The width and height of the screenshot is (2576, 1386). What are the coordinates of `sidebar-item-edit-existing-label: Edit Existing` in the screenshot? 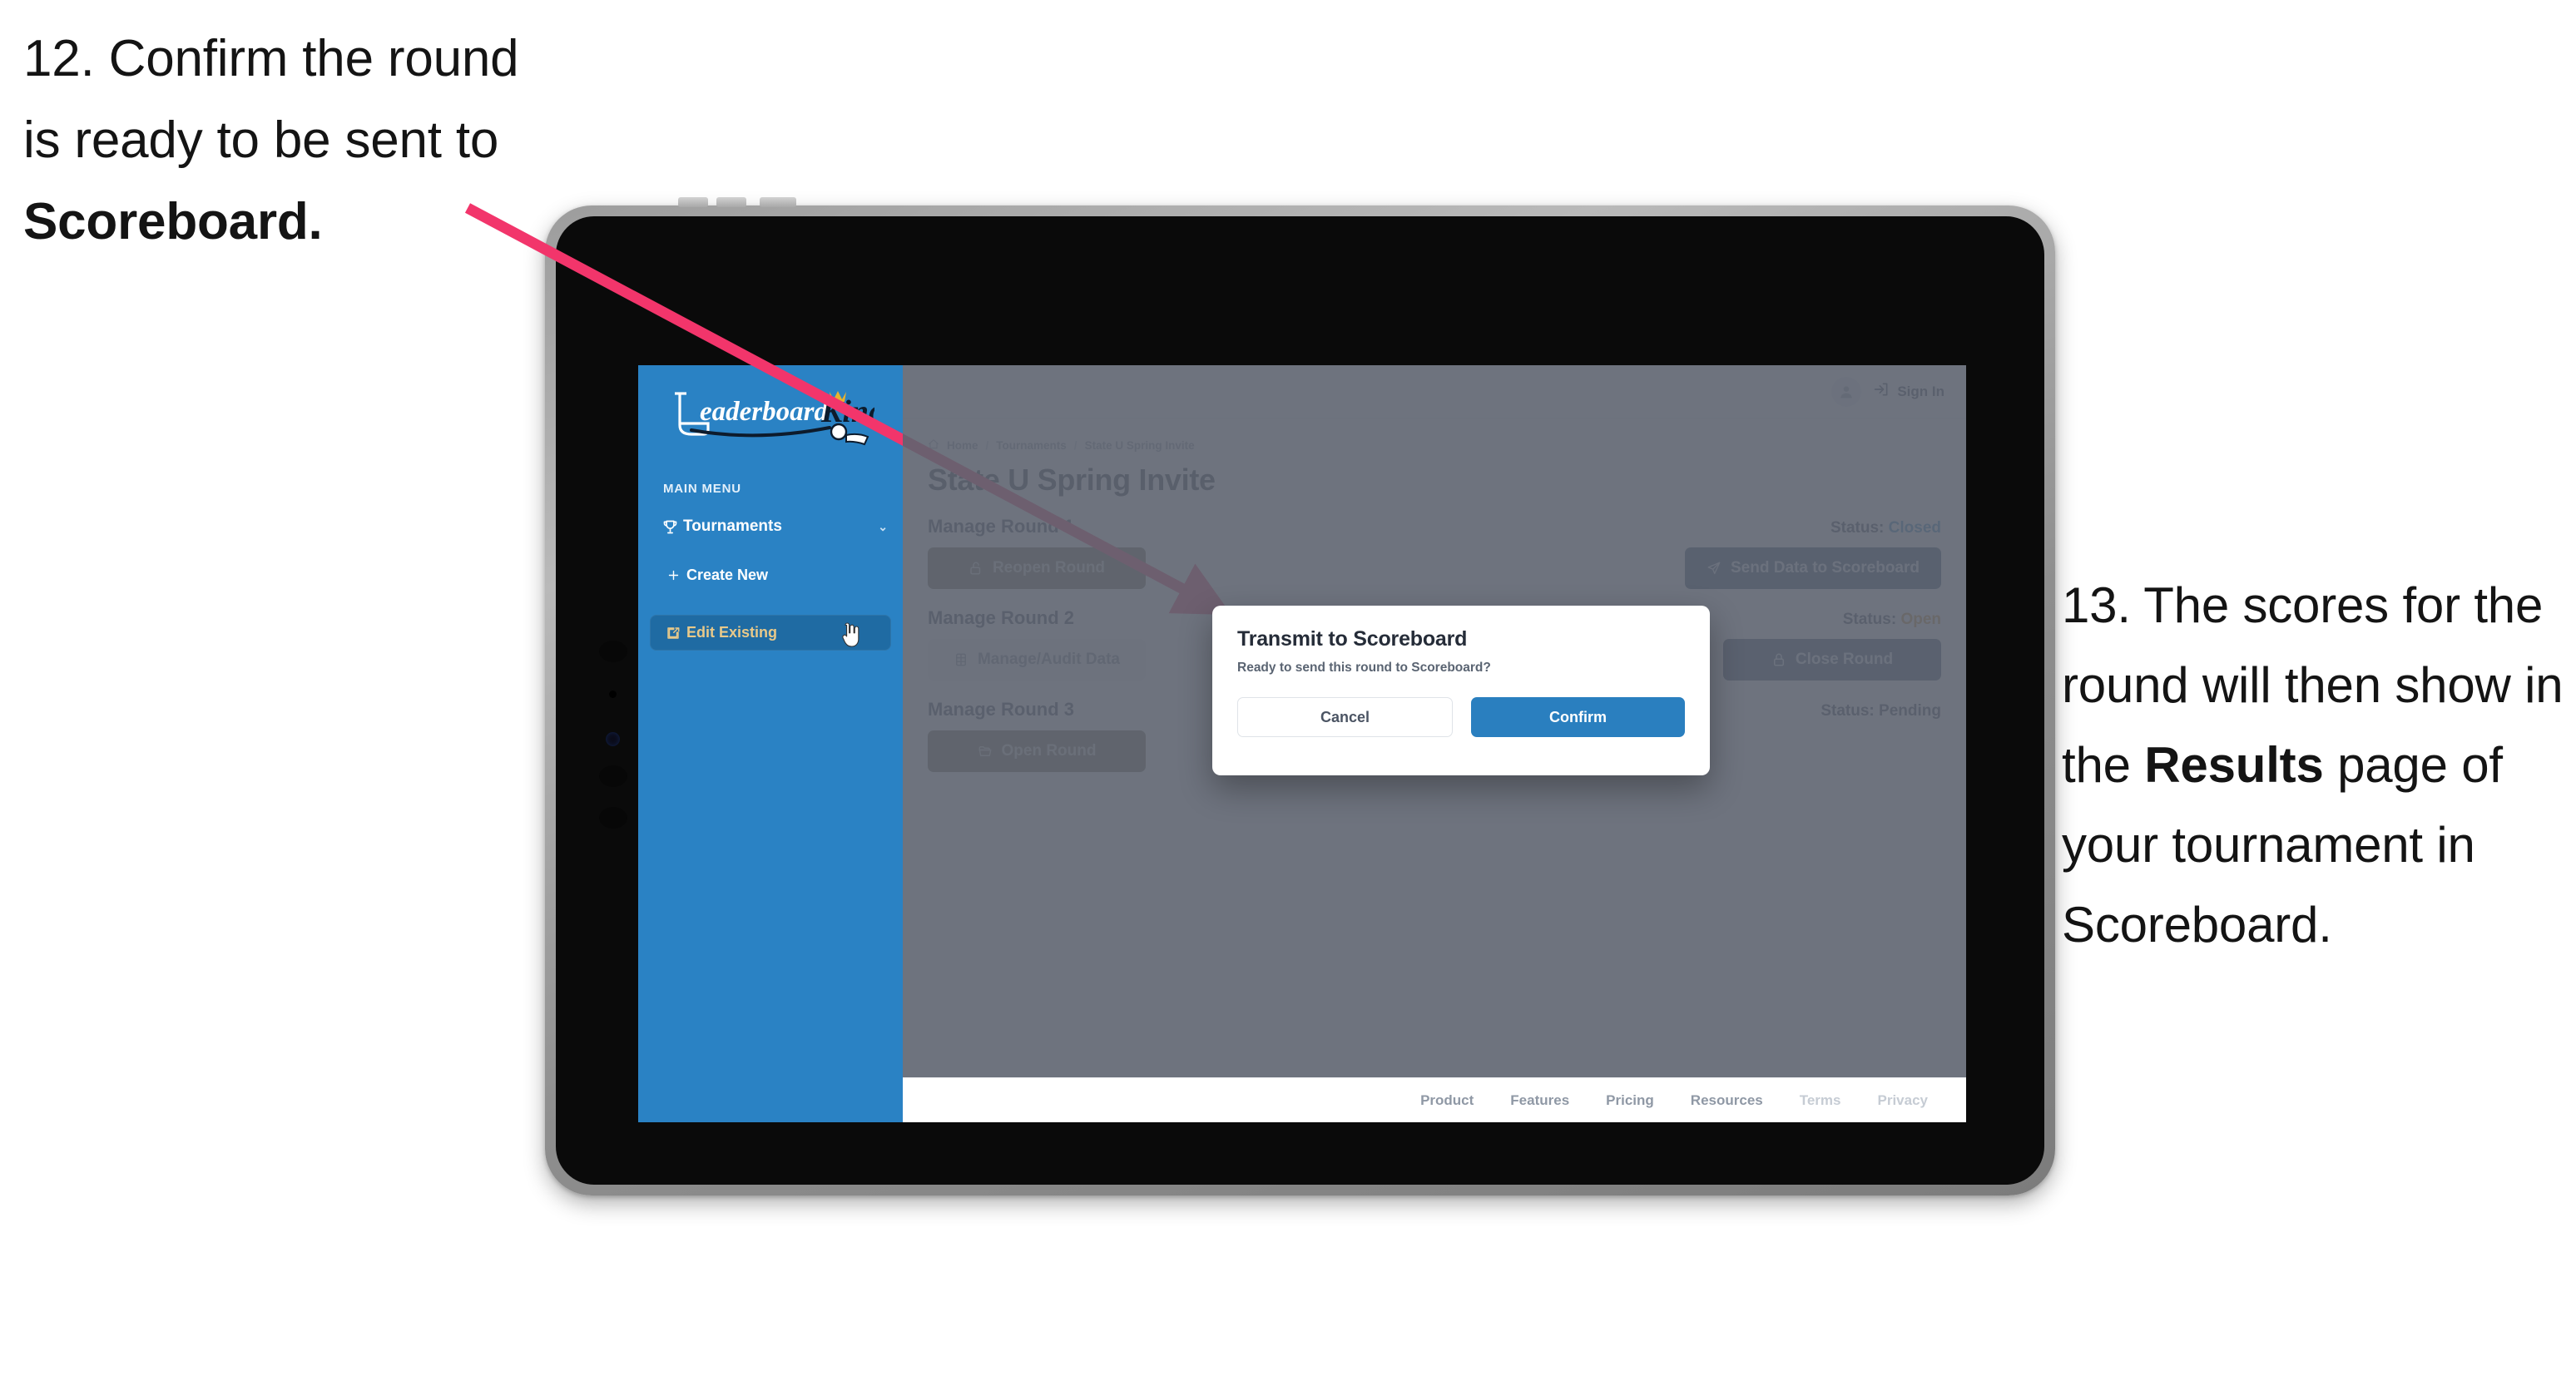 It's located at (732, 632).